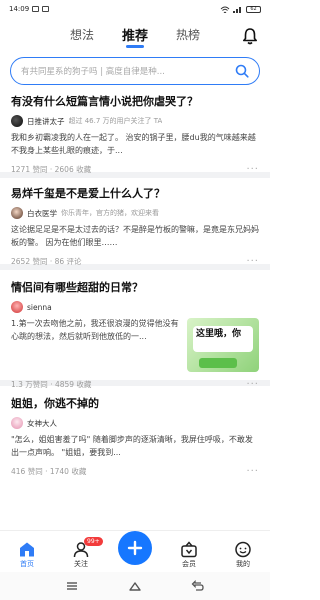  I want to click on create-button, so click(135, 548).